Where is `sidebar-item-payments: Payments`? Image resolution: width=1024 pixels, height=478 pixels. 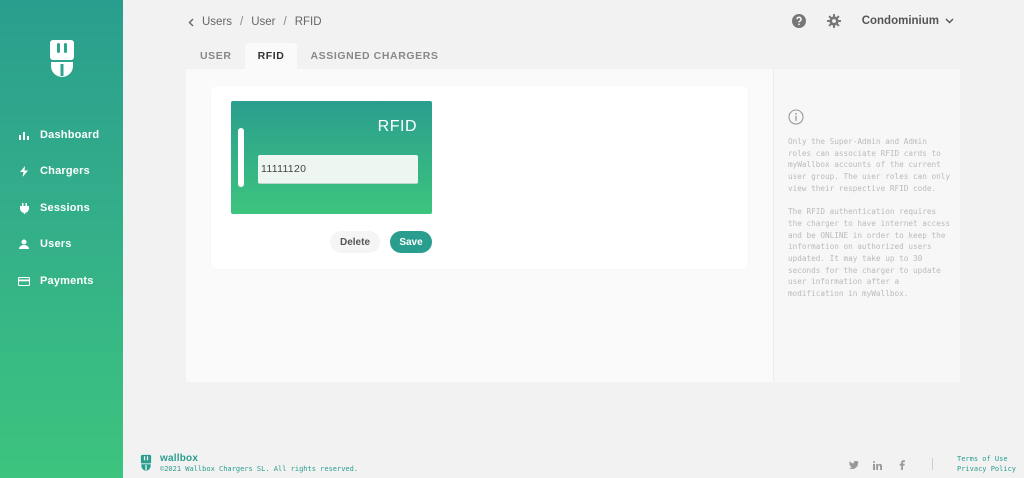
sidebar-item-payments: Payments is located at coordinates (56, 281).